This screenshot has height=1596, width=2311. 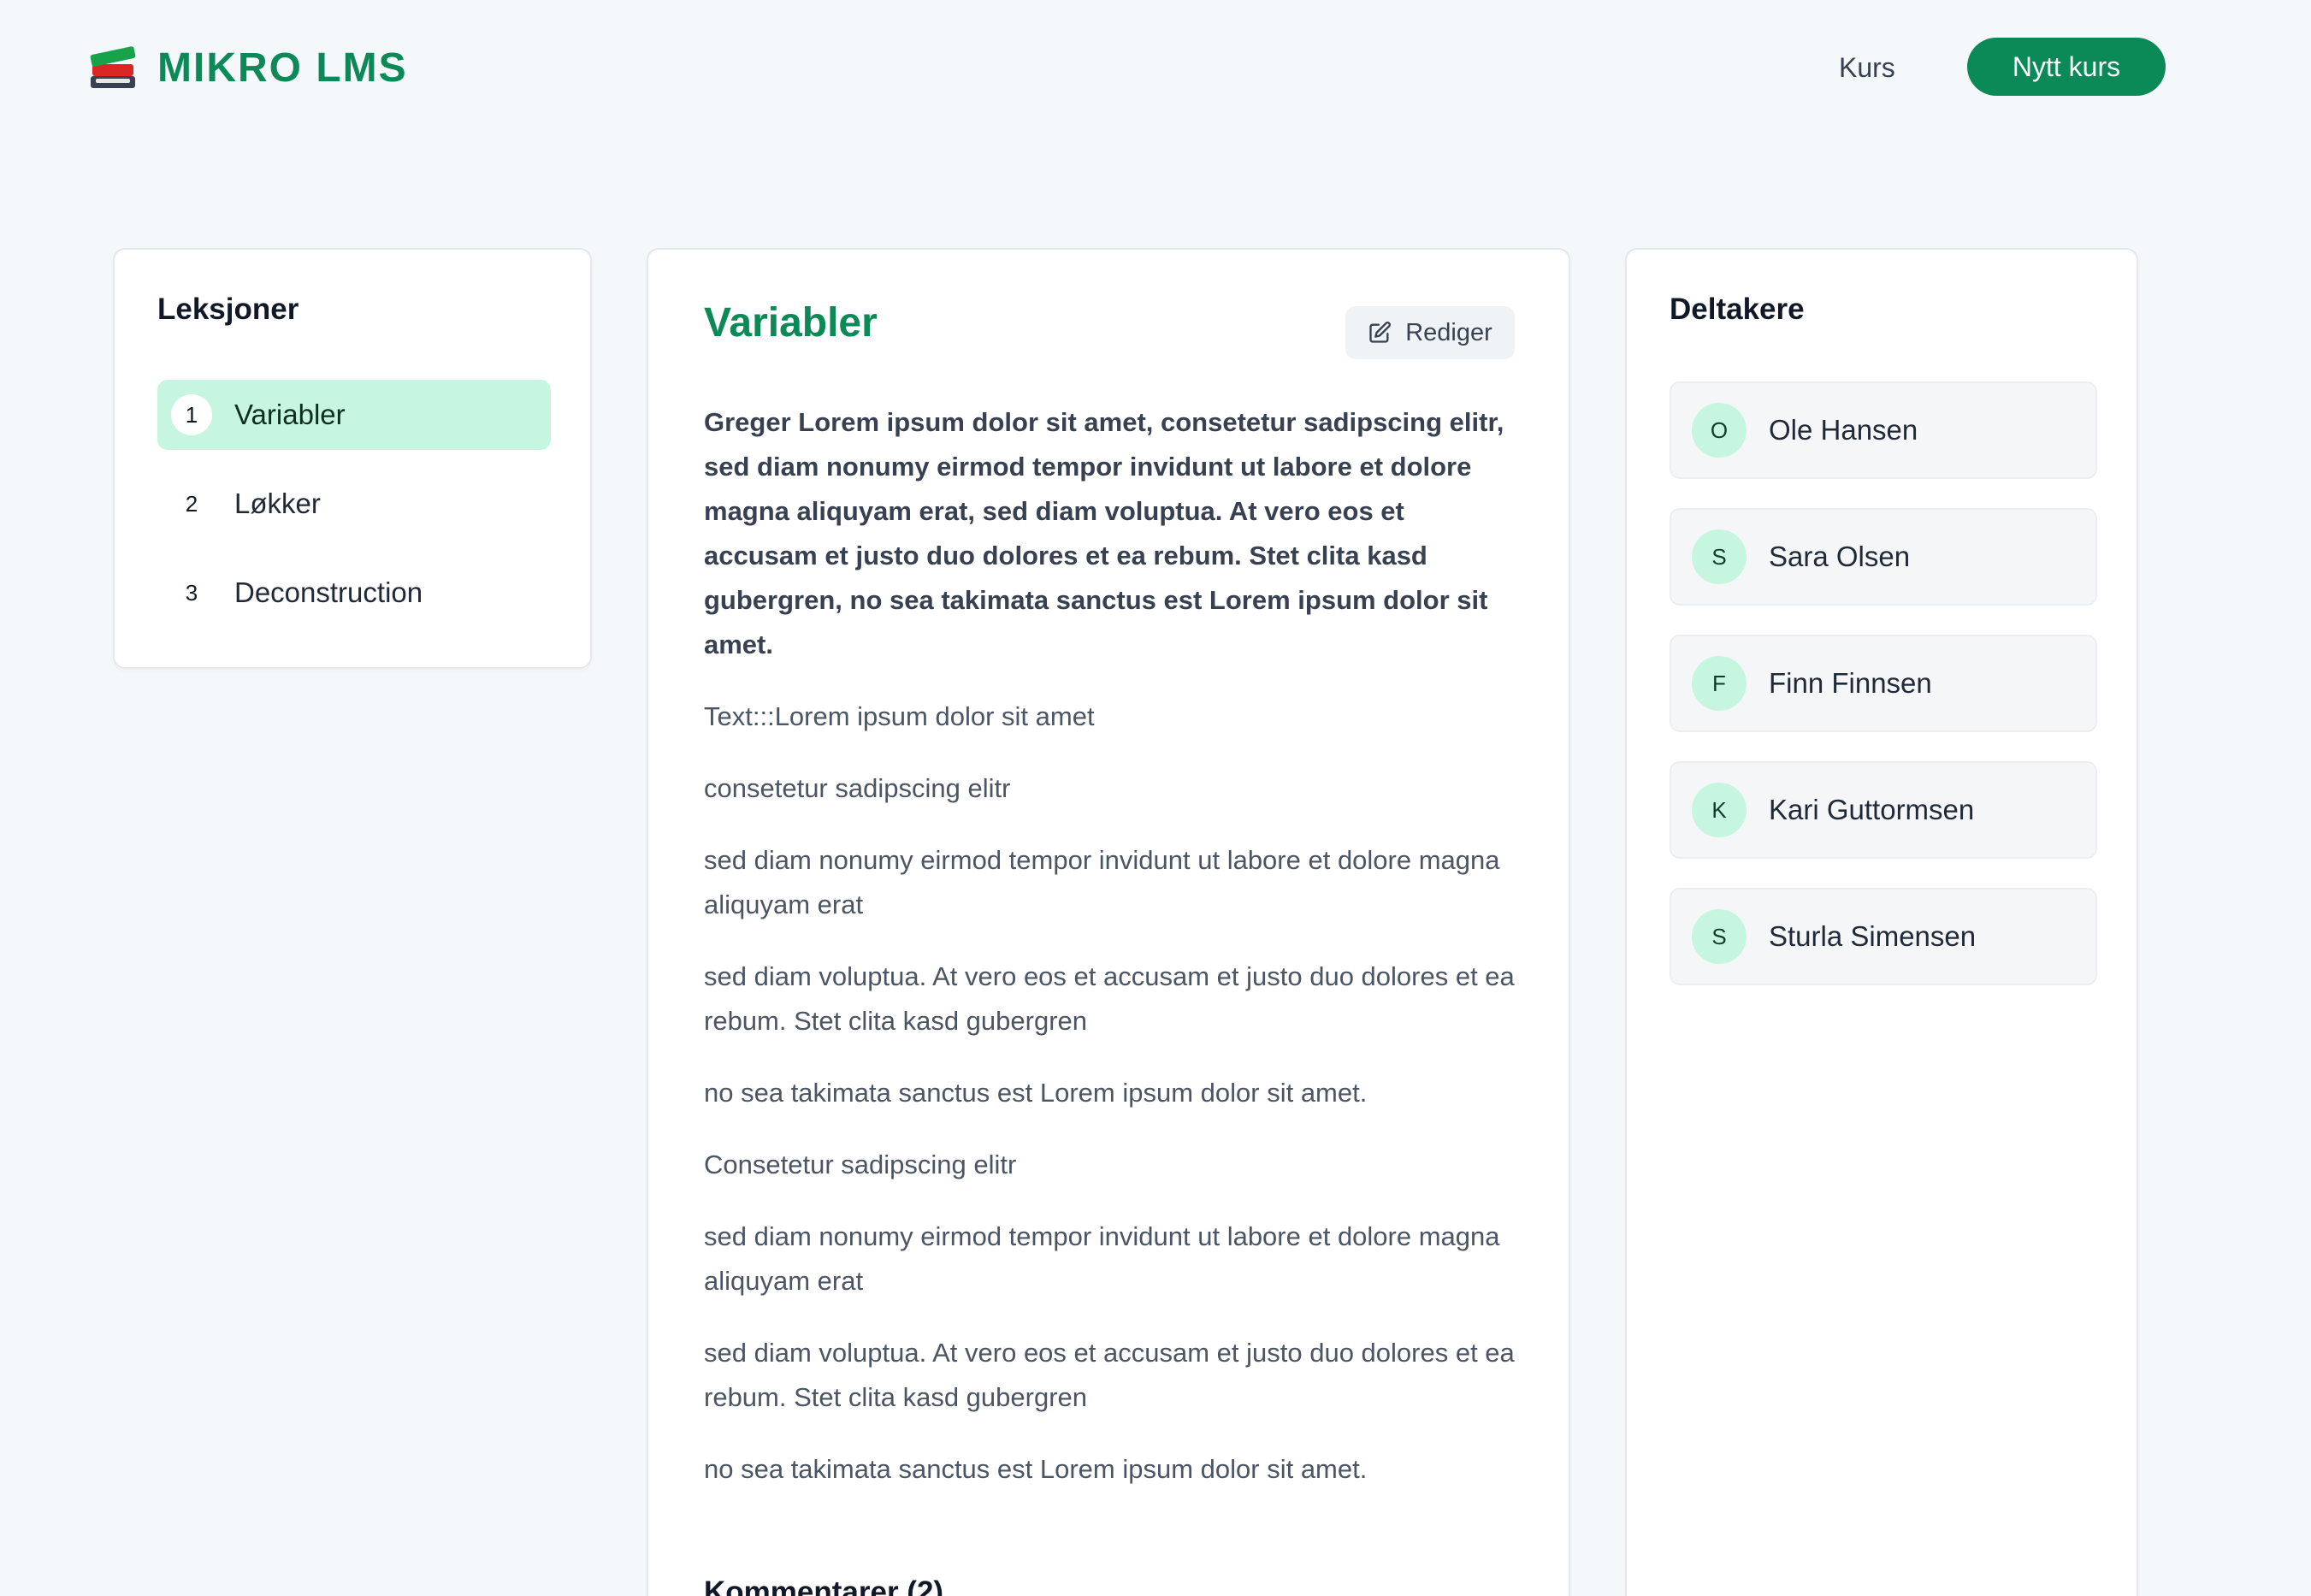 What do you see at coordinates (354, 415) in the screenshot?
I see `lesson-item-variabler: 1 Variabler` at bounding box center [354, 415].